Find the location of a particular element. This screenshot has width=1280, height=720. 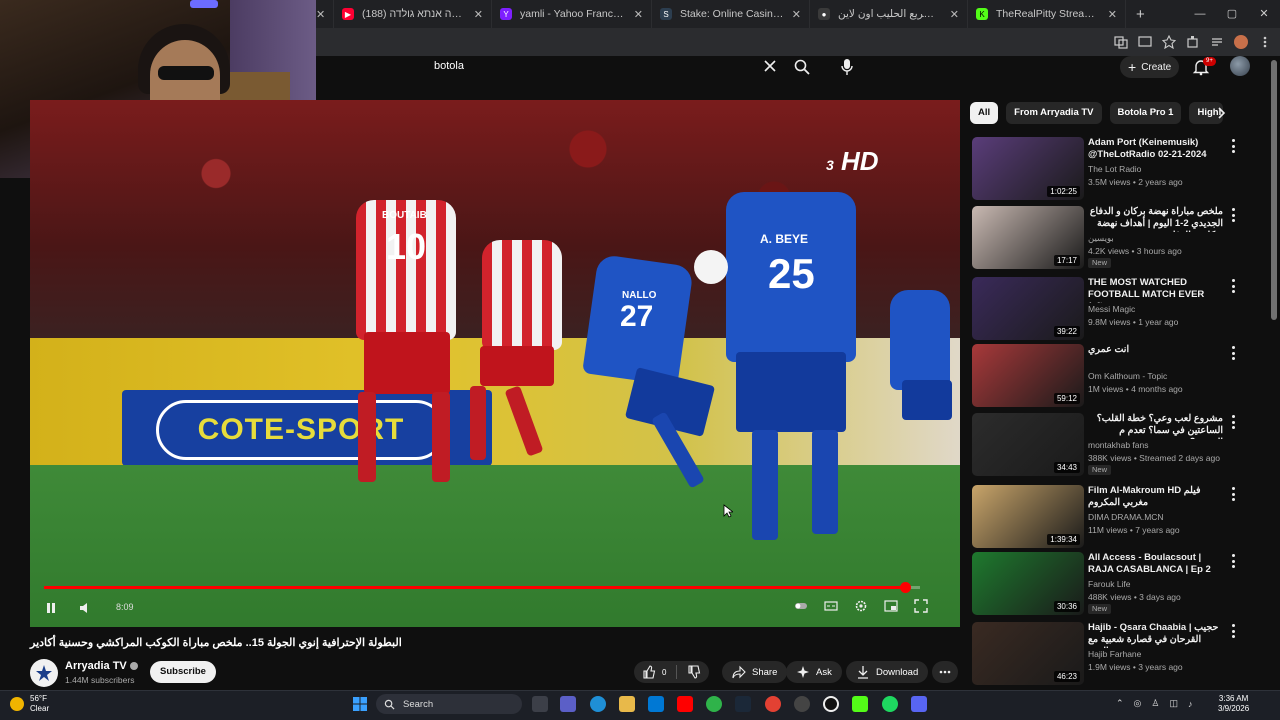

location-icon: ◎ is located at coordinates (1138, 703).